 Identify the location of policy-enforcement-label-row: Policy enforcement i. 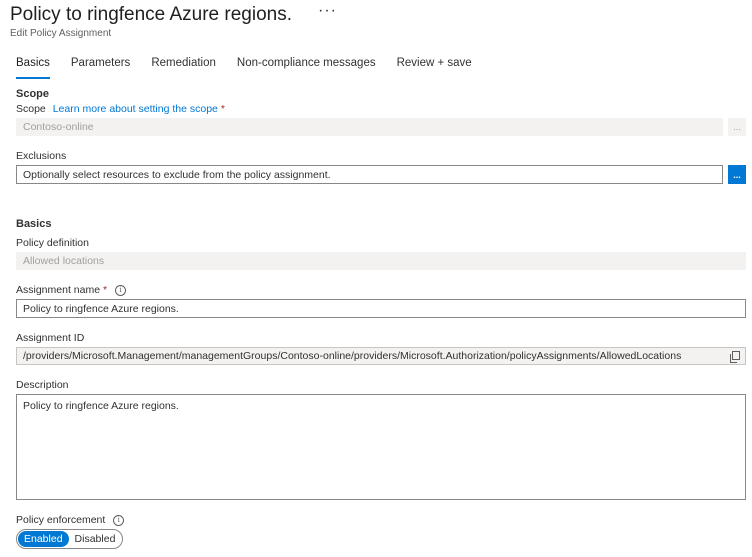
(70, 520).